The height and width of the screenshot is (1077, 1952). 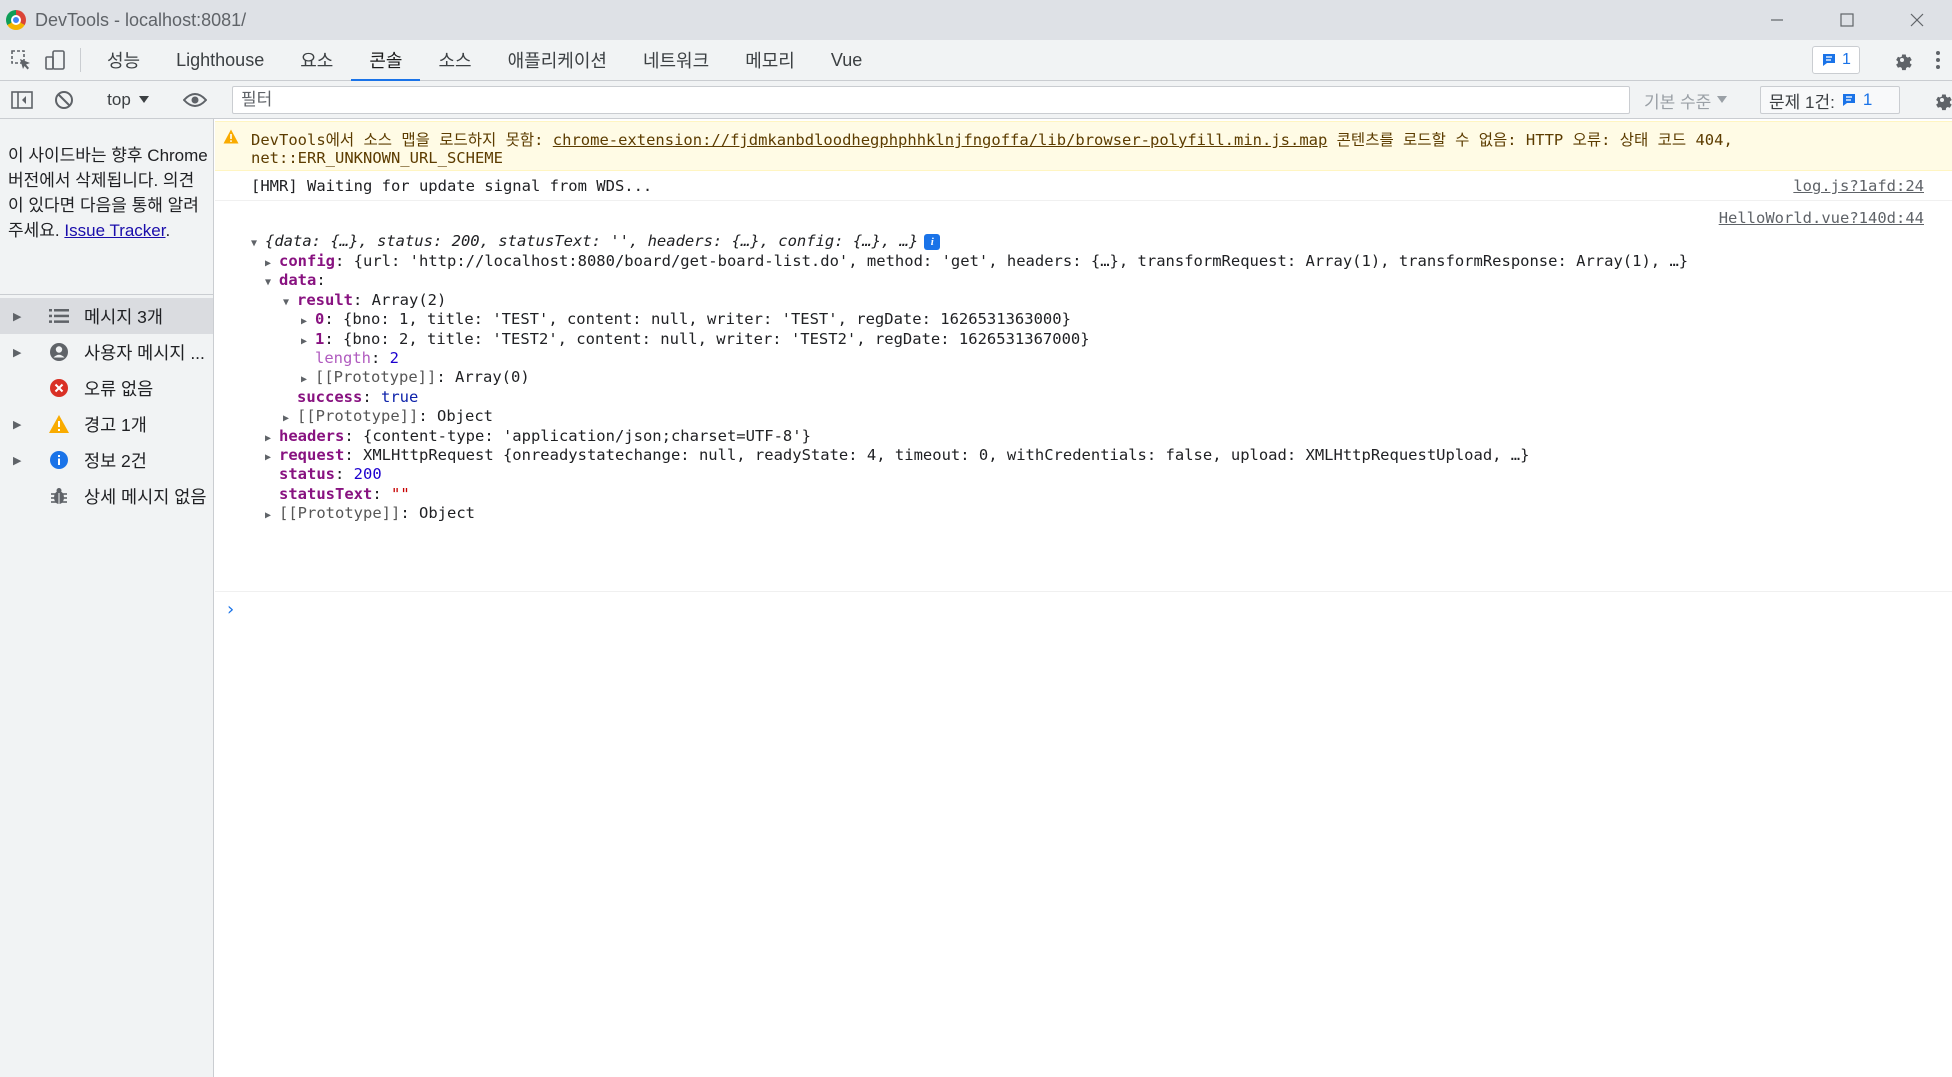 What do you see at coordinates (320, 339) in the screenshot?
I see `property-key: 1` at bounding box center [320, 339].